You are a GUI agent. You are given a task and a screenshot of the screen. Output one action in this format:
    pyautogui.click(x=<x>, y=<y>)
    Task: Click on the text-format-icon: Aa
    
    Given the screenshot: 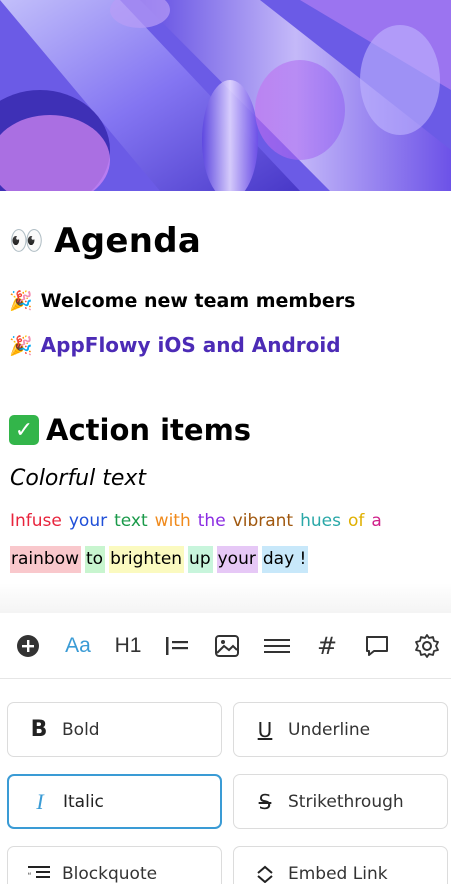 What is the action you would take?
    pyautogui.click(x=78, y=646)
    